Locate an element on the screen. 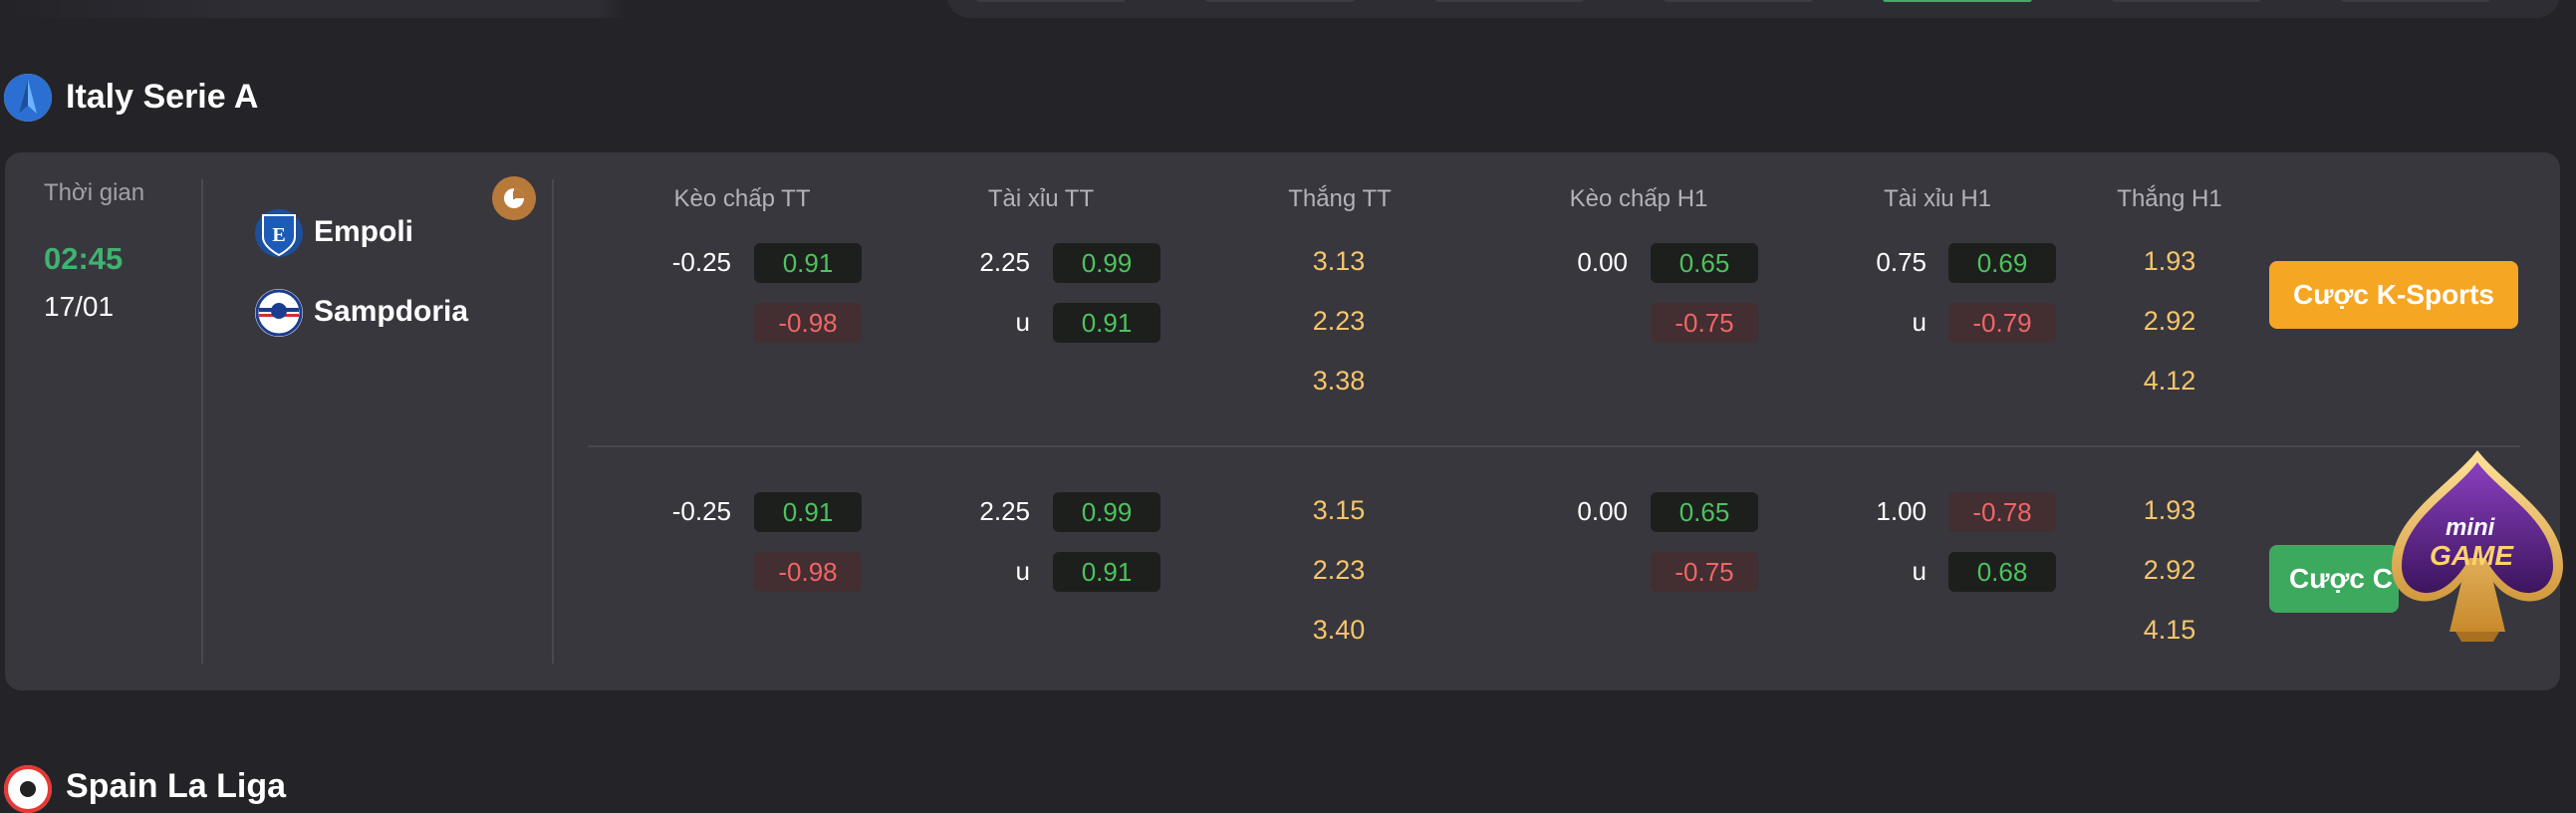 The image size is (2576, 813). top-date-tabs is located at coordinates (1753, 9).